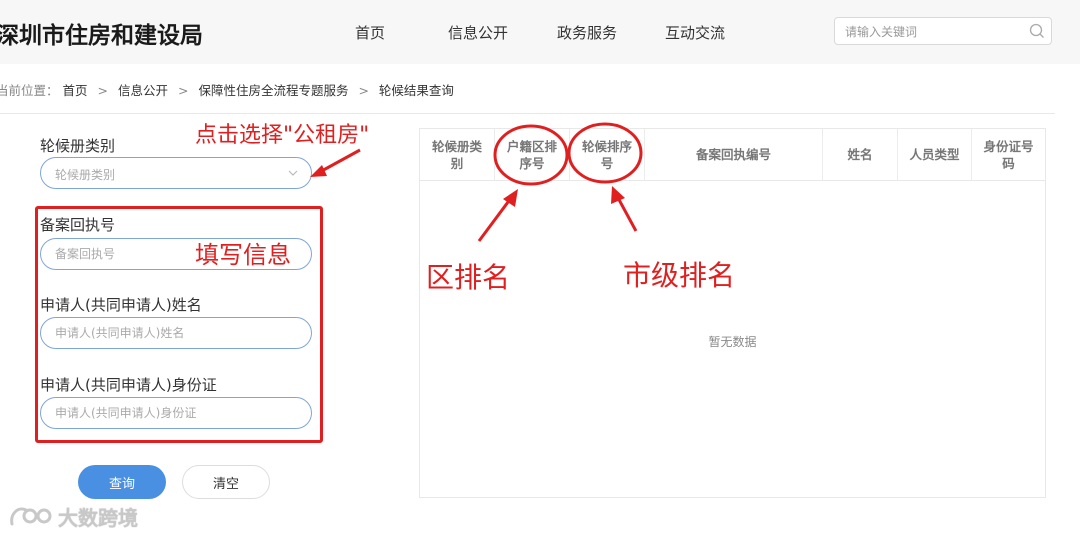 The image size is (1080, 537). What do you see at coordinates (607, 154) in the screenshot?
I see `column-header-city-rank: 轮候排序号` at bounding box center [607, 154].